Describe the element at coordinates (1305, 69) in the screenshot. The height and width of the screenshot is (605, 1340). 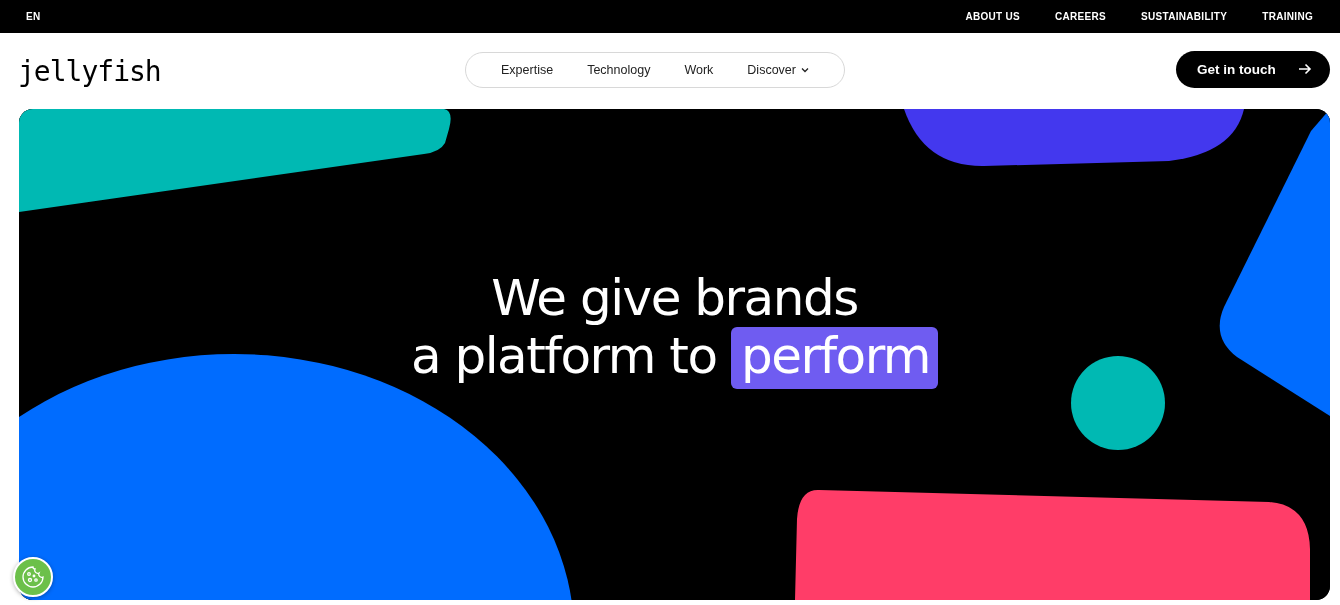
I see `arrow-right-icon` at that location.